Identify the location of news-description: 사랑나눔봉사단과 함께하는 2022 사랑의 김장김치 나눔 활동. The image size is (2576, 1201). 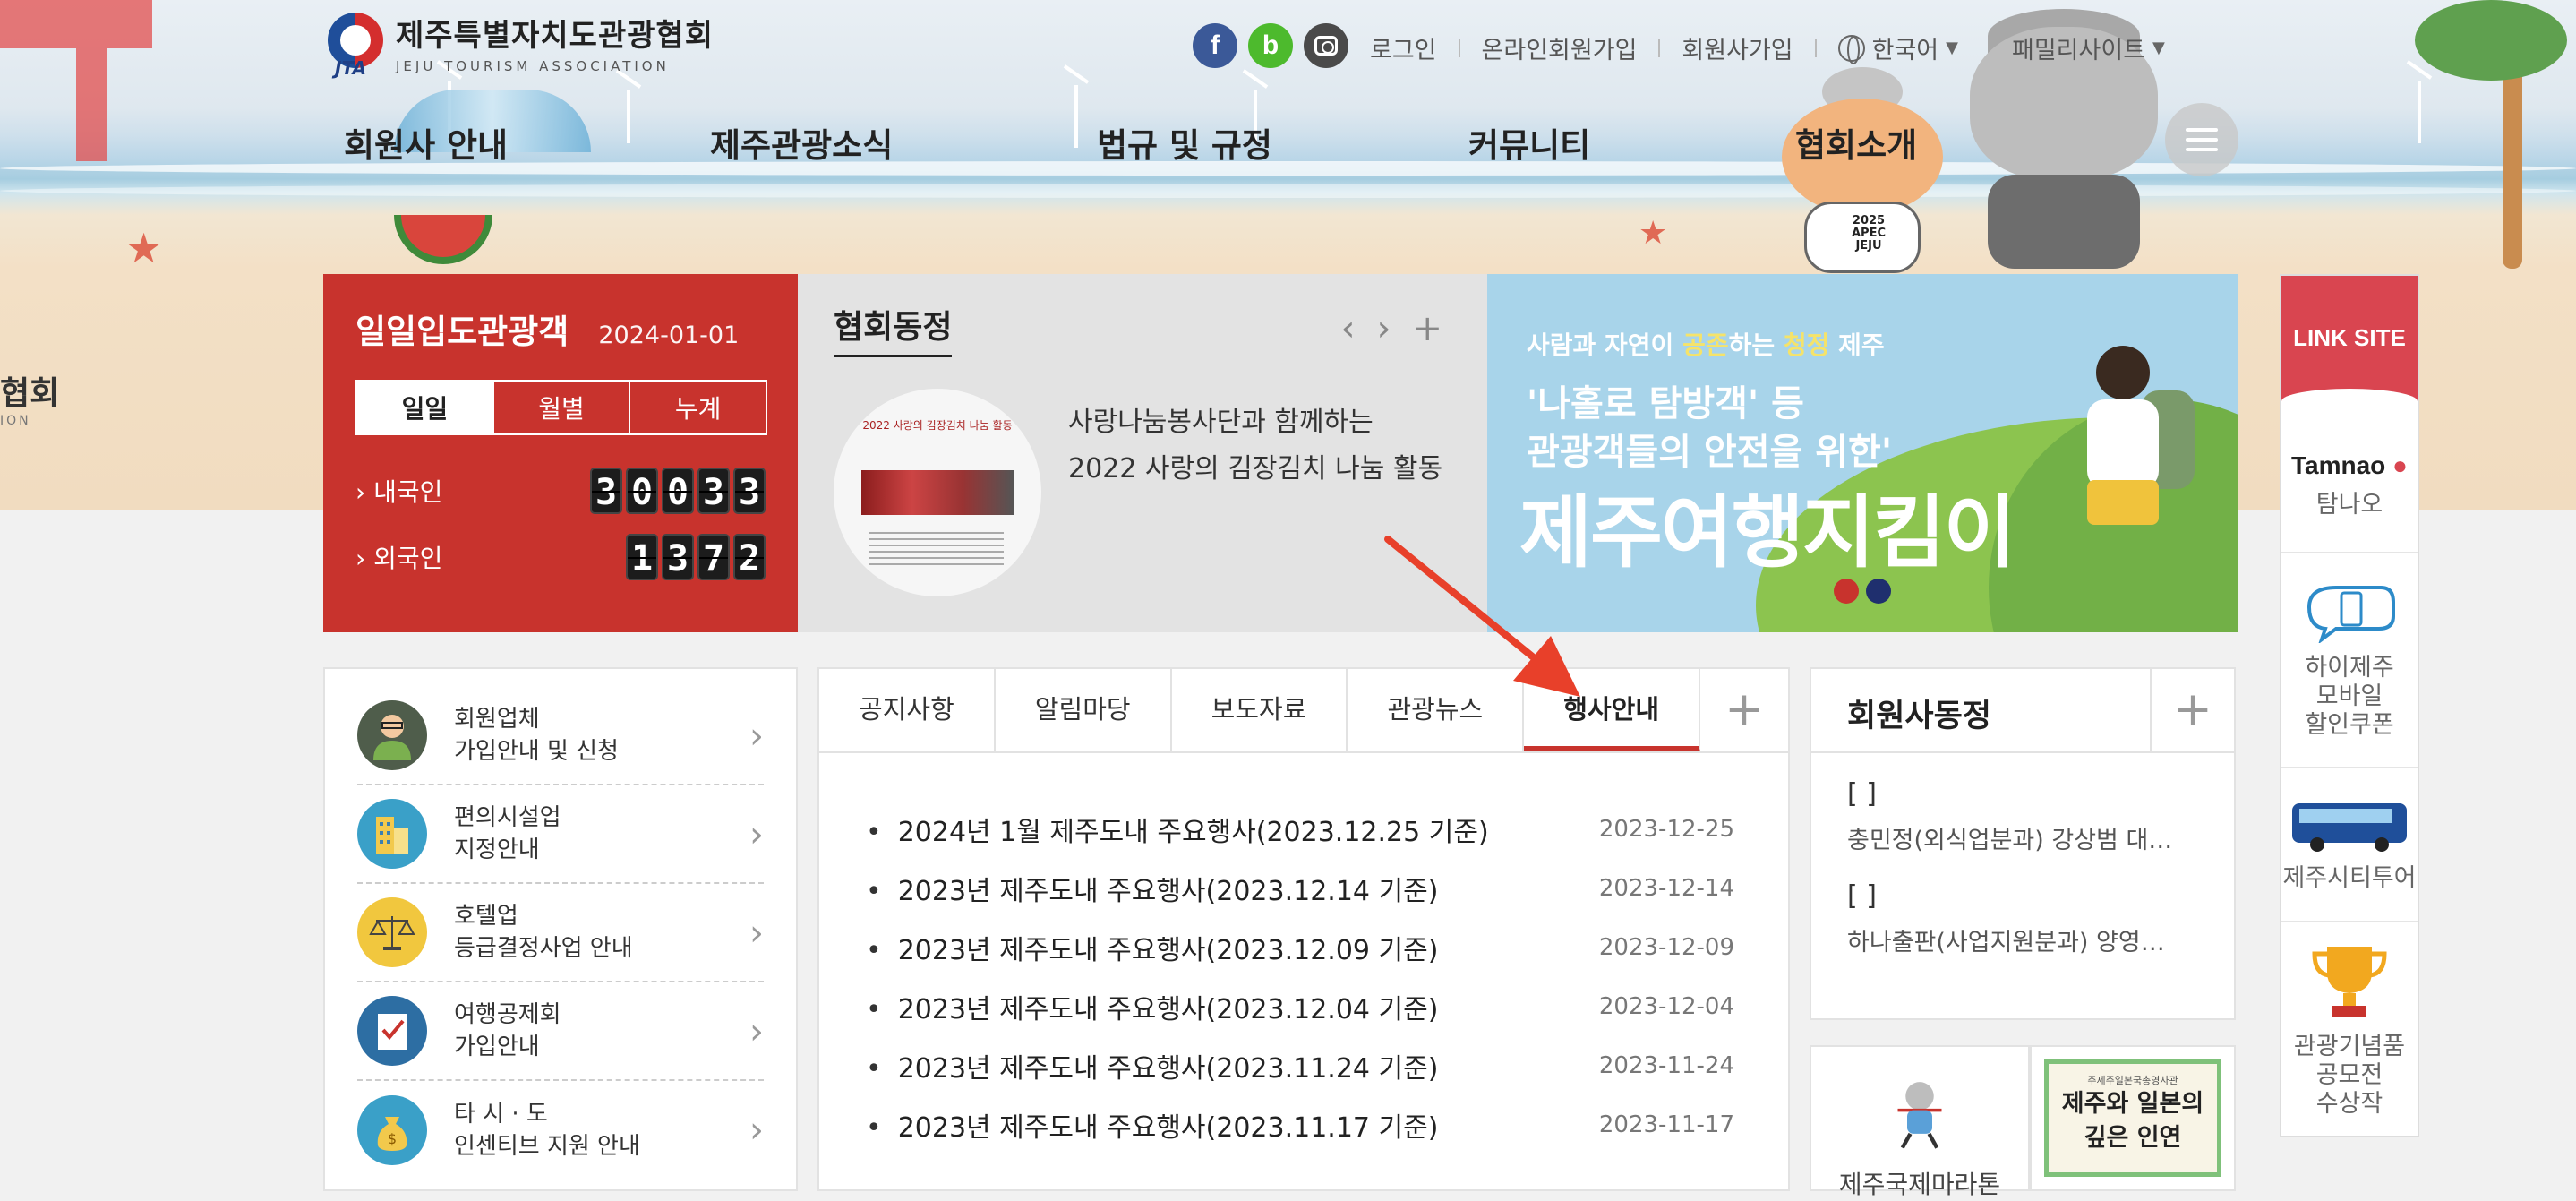
(1255, 446).